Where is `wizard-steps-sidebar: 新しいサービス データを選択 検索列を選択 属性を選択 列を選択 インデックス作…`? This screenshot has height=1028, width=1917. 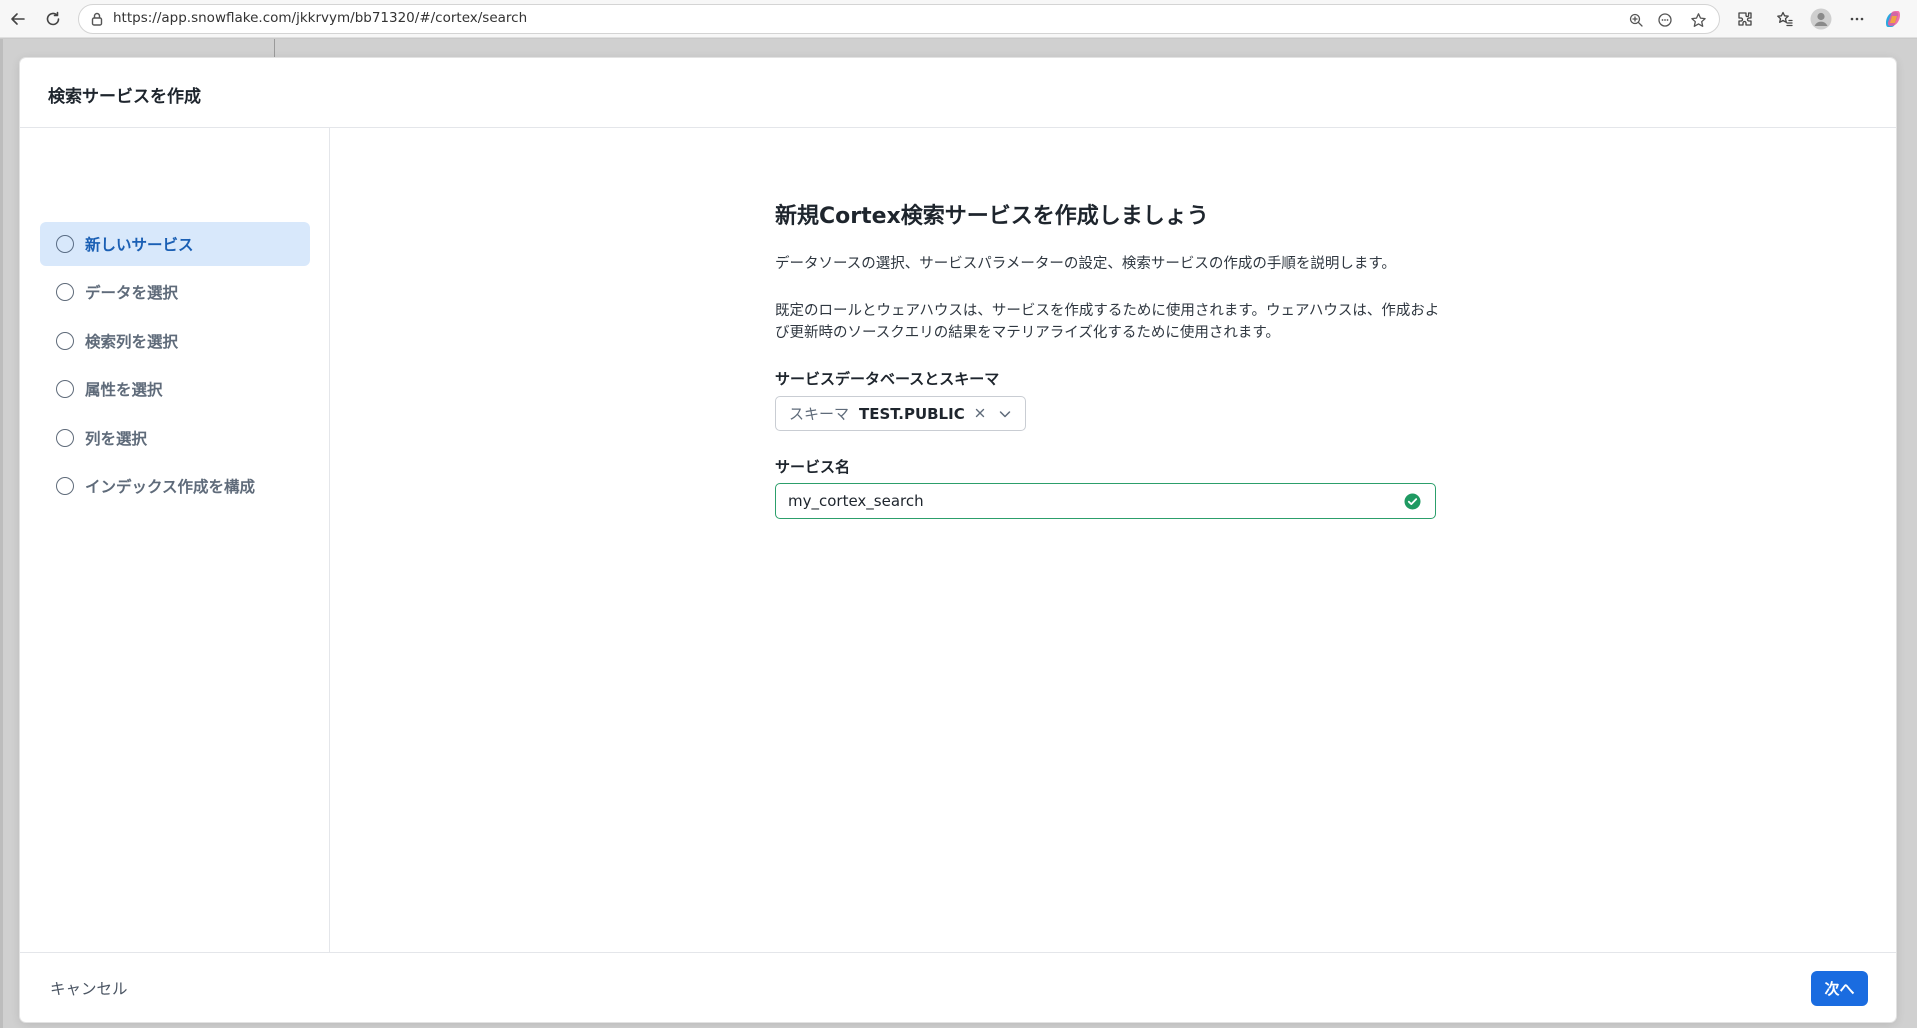
wizard-steps-sidebar: 新しいサービス データを選択 検索列を選択 属性を選択 列を選択 インデックス作… is located at coordinates (175, 540).